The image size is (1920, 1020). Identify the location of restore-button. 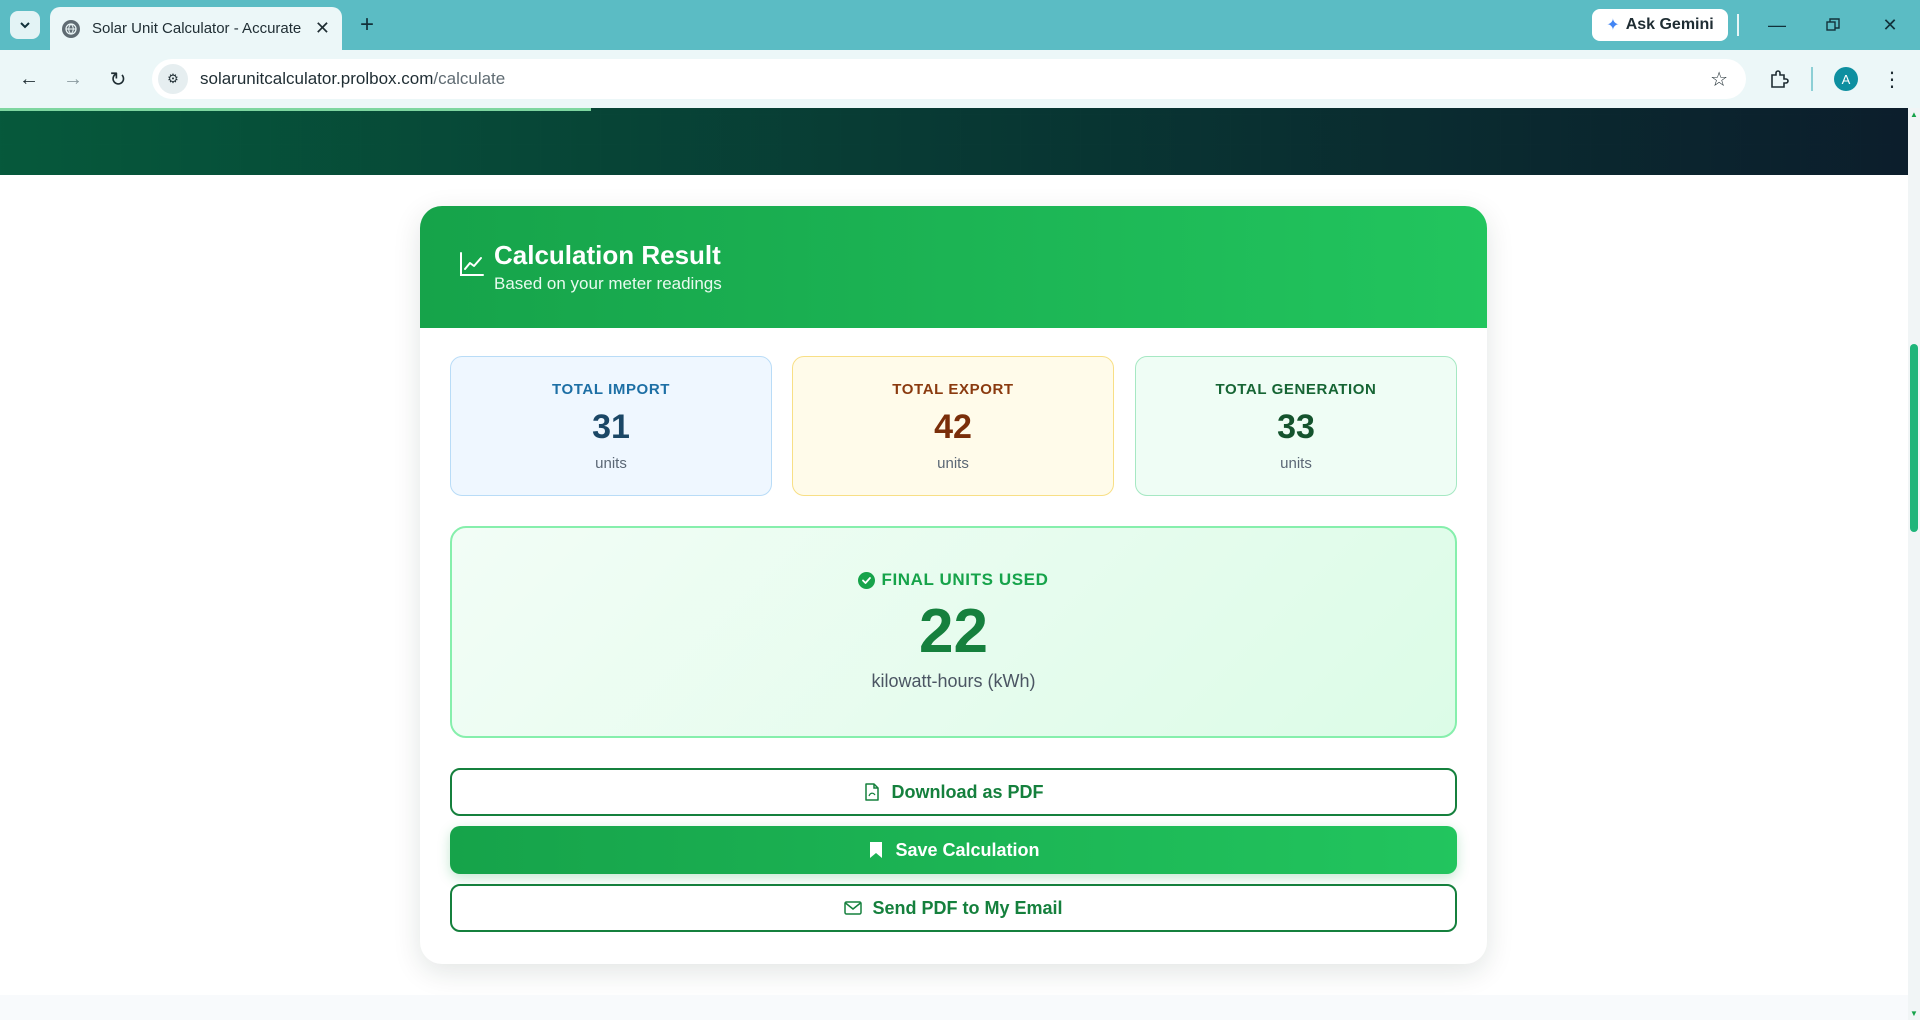
(1833, 25).